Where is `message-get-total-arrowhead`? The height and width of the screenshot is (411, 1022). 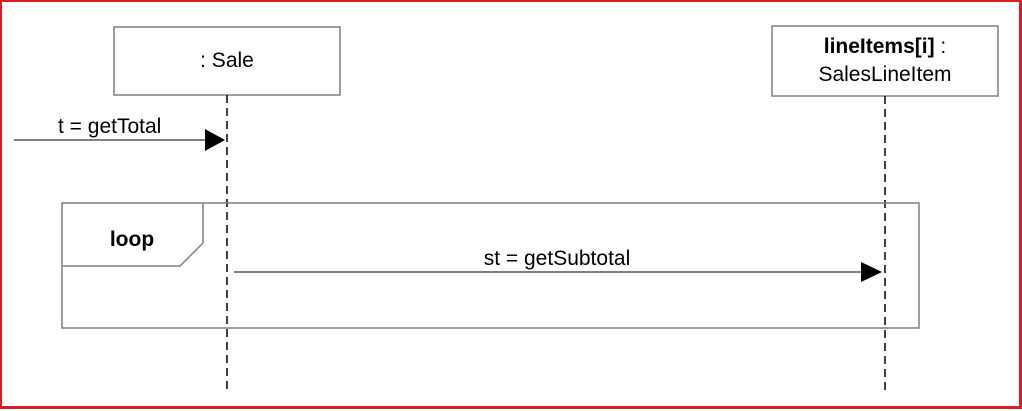
message-get-total-arrowhead is located at coordinates (215, 140).